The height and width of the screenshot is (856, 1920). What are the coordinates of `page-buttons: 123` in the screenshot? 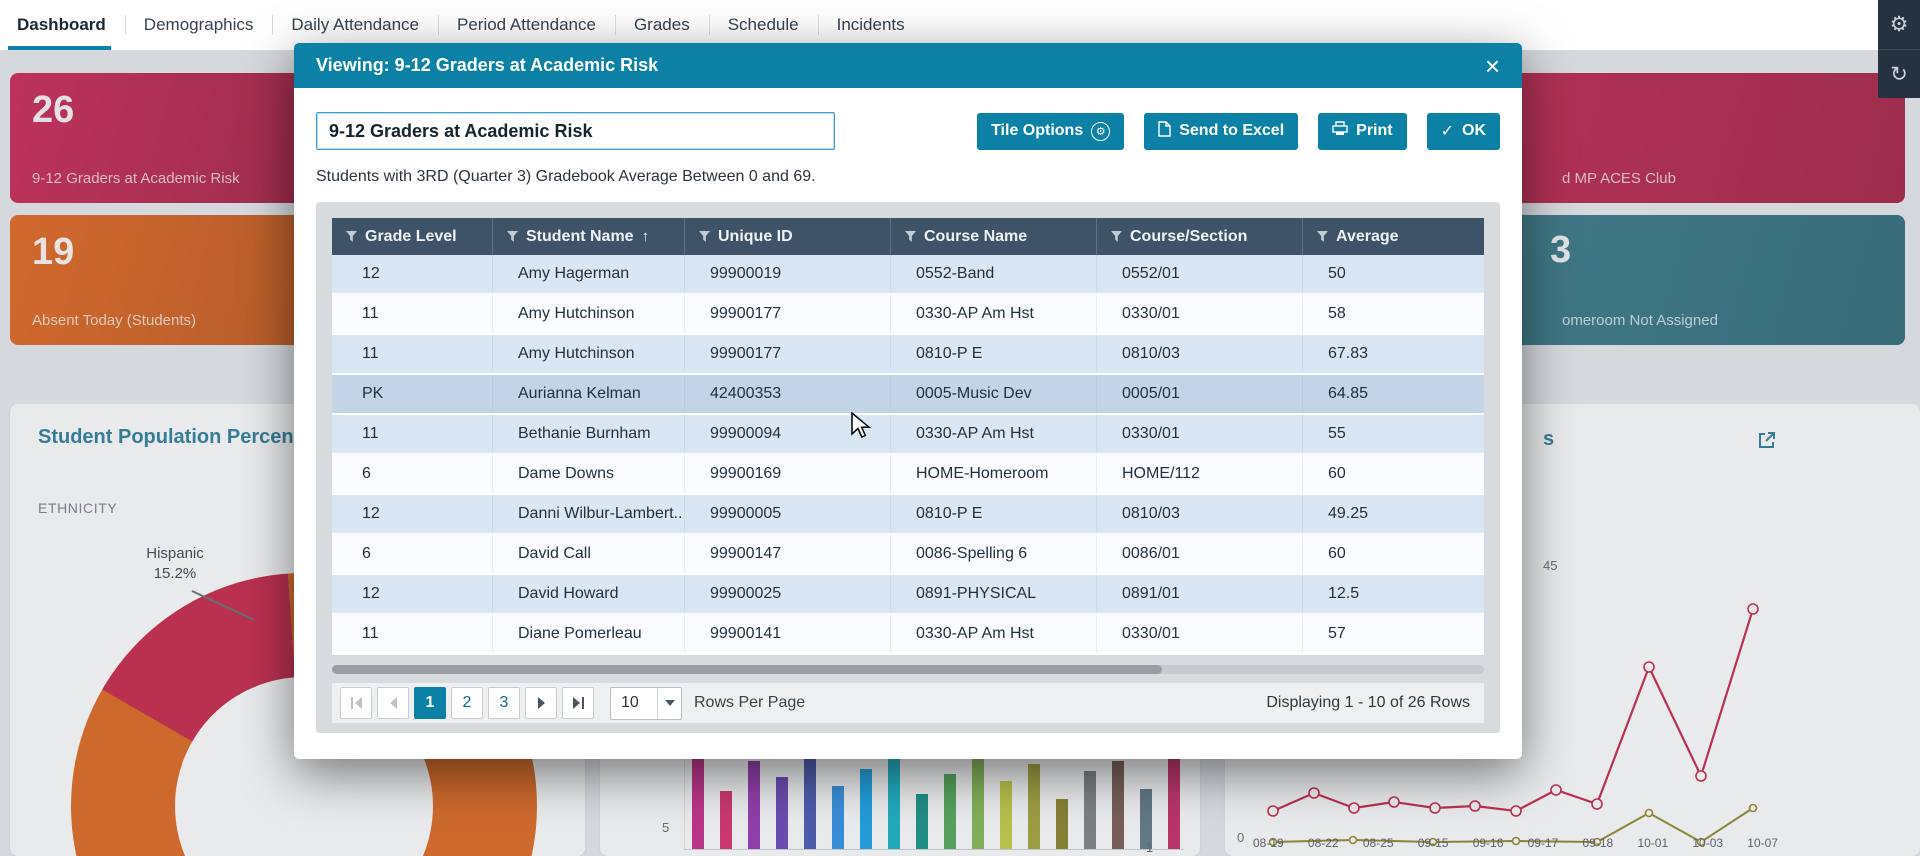 It's located at (467, 703).